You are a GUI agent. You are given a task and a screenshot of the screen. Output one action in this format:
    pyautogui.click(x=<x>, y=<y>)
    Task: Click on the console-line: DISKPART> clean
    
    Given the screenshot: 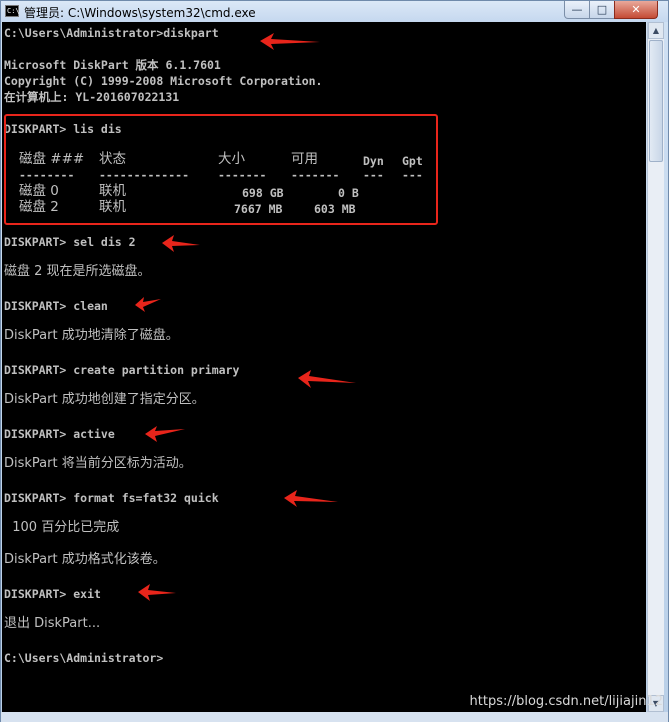 What is the action you would take?
    pyautogui.click(x=56, y=306)
    